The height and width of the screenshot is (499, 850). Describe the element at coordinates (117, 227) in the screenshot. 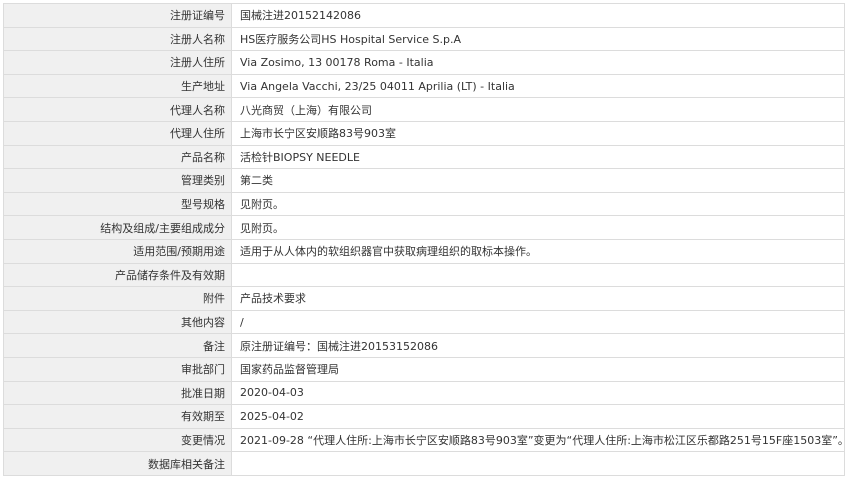

I see `row-label: 结构及组成/主要组成成分` at that location.